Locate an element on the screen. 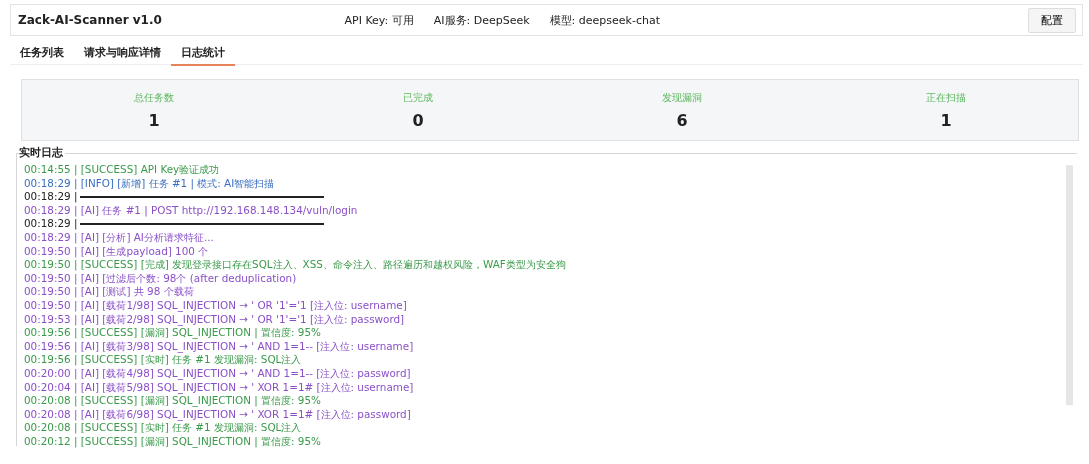 The height and width of the screenshot is (464, 1089). tab: 请求与响应详情 is located at coordinates (122, 54).